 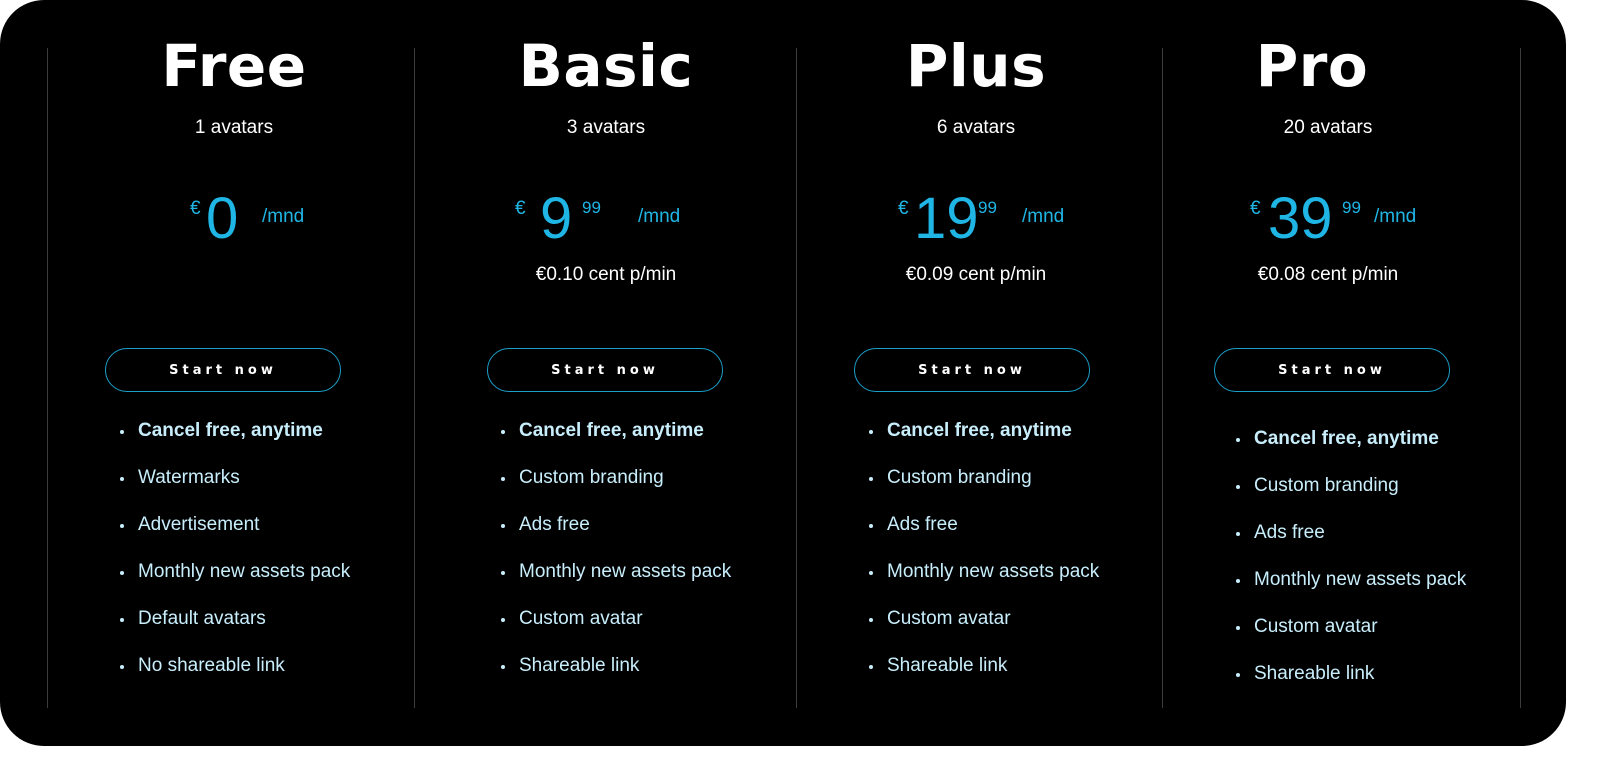 I want to click on feature-item: Advertisement, so click(x=235, y=537).